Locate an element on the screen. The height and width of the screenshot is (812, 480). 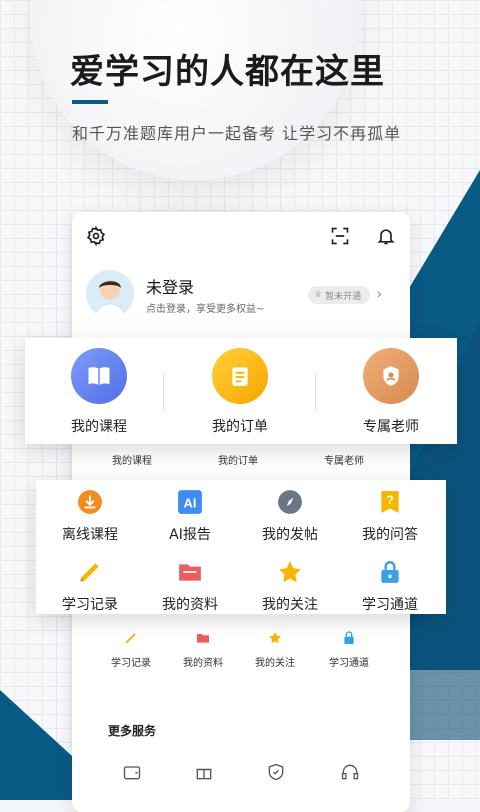
small-item-channel: 学习通道 is located at coordinates (349, 648).